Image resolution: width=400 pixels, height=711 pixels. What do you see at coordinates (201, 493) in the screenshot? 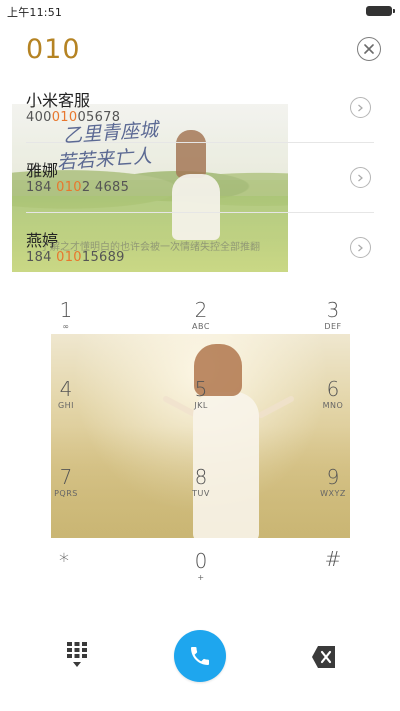
I see `key-letters: TUV` at bounding box center [201, 493].